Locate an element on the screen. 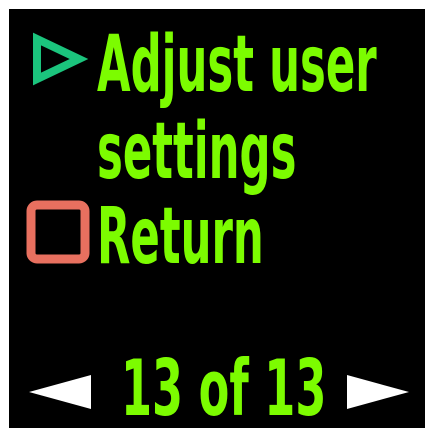  page-indicator: 13 of 13 is located at coordinates (224, 385).